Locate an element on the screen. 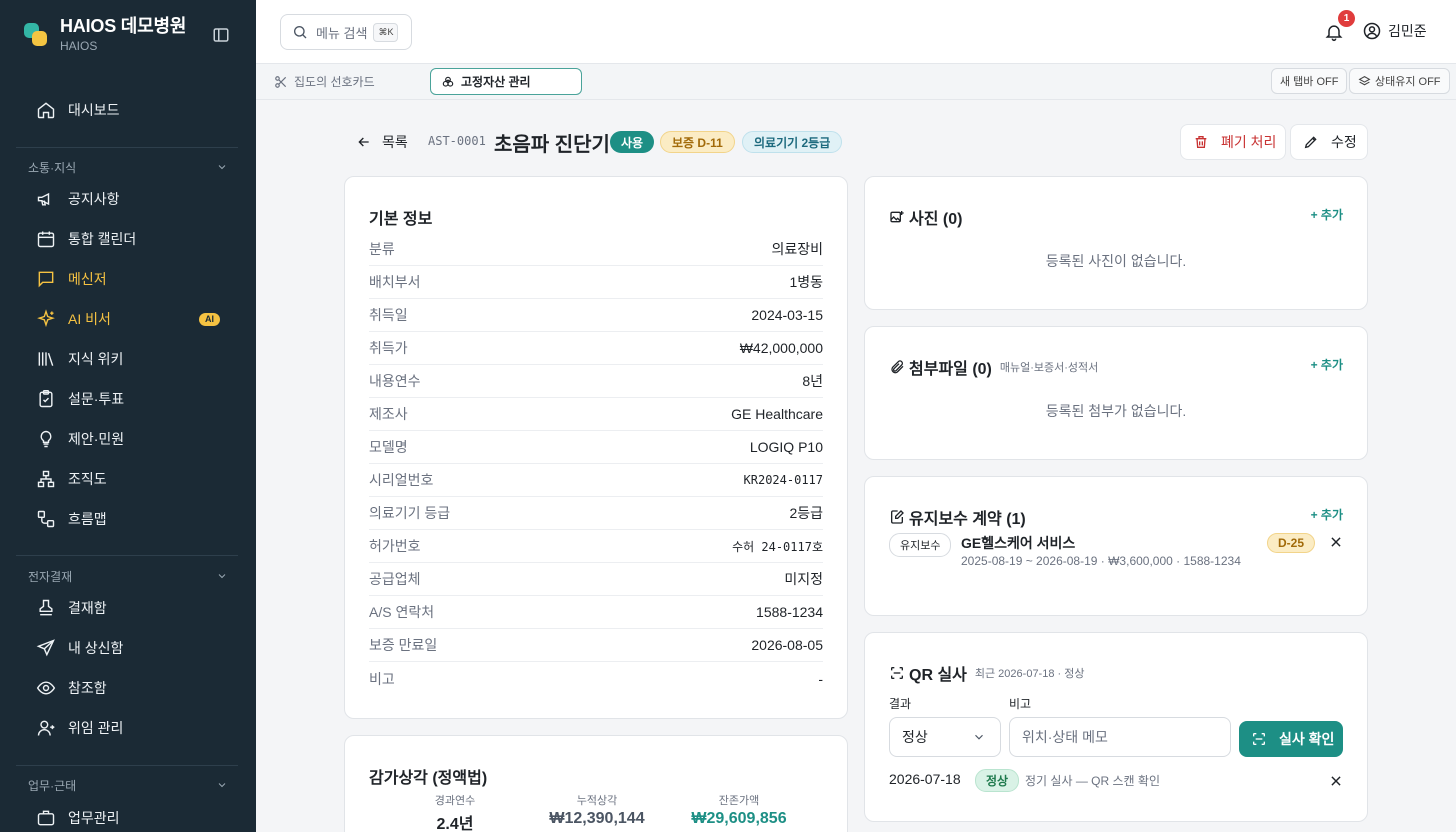 Image resolution: width=1456 pixels, height=832 pixels. keep-state-toggle: 상태유지 OFF is located at coordinates (1399, 81).